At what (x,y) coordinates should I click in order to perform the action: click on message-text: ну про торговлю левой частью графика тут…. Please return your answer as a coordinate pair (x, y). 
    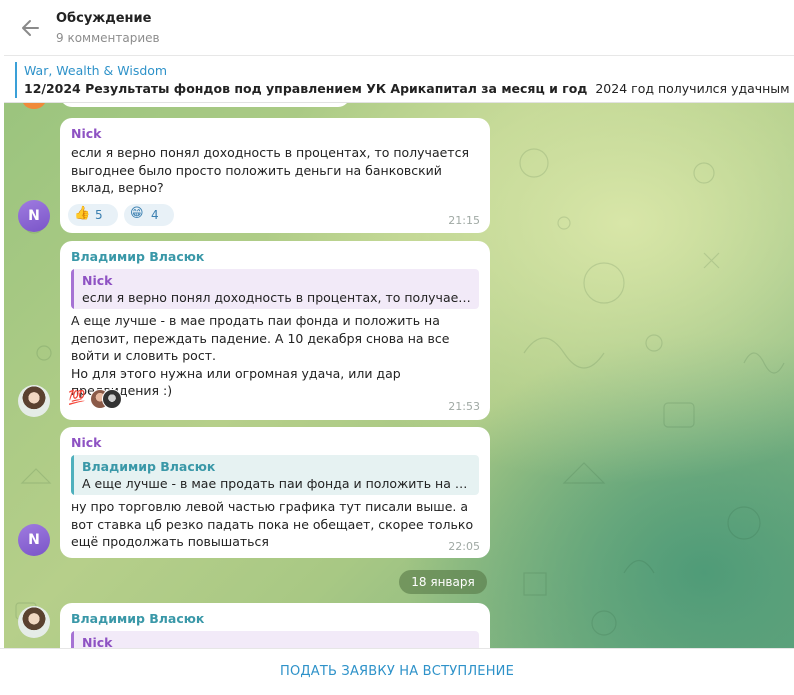
    Looking at the image, I should click on (272, 524).